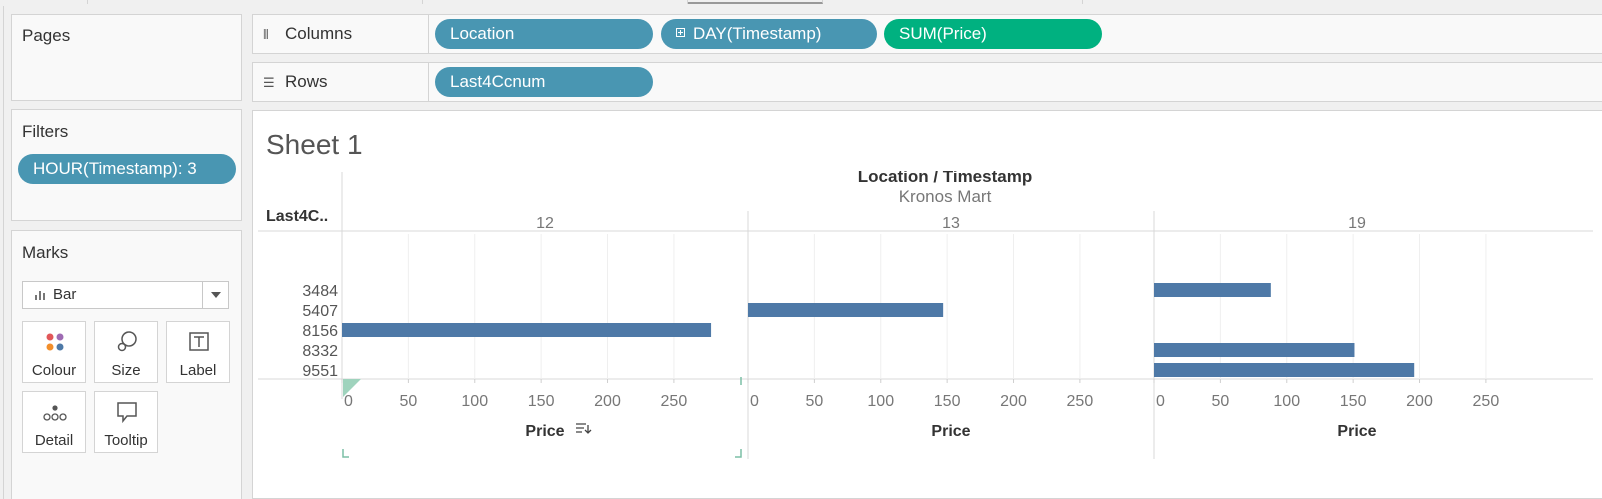 The height and width of the screenshot is (499, 1602). What do you see at coordinates (542, 417) in the screenshot?
I see `axis-selection-marks` at bounding box center [542, 417].